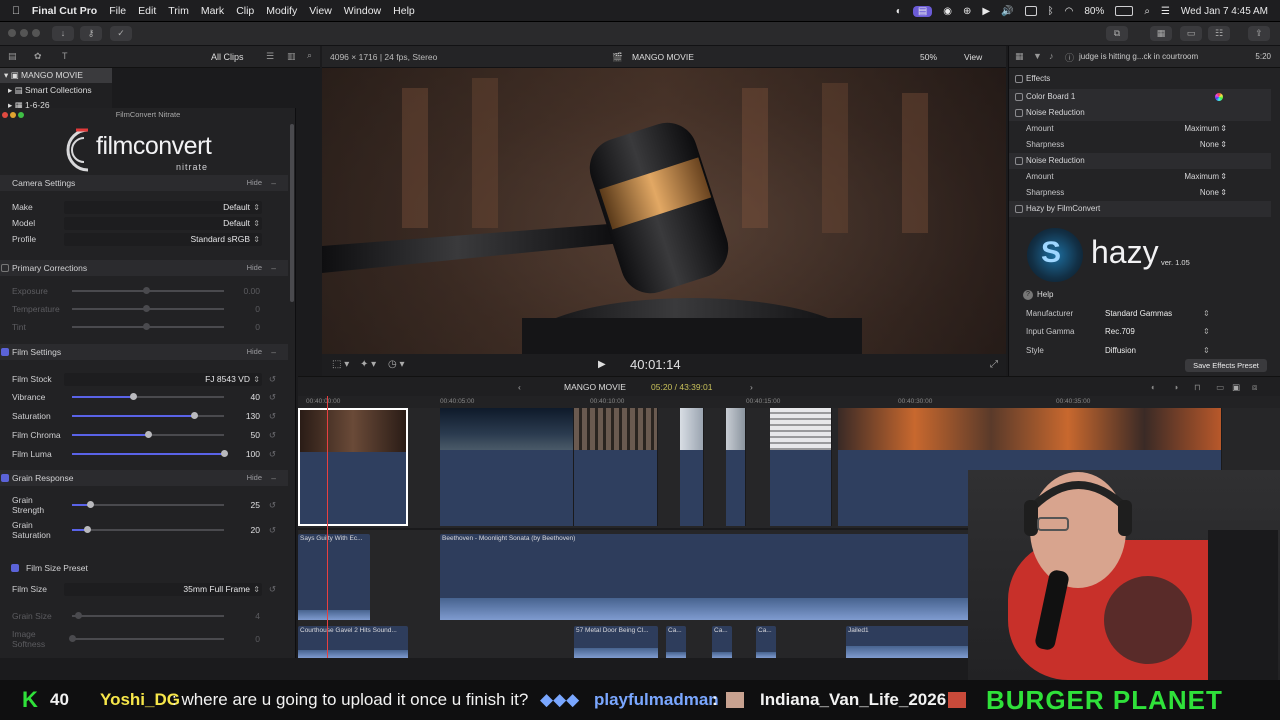 The width and height of the screenshot is (1280, 720). Describe the element at coordinates (922, 11) in the screenshot. I see `stage-manager-icon: ▤` at that location.